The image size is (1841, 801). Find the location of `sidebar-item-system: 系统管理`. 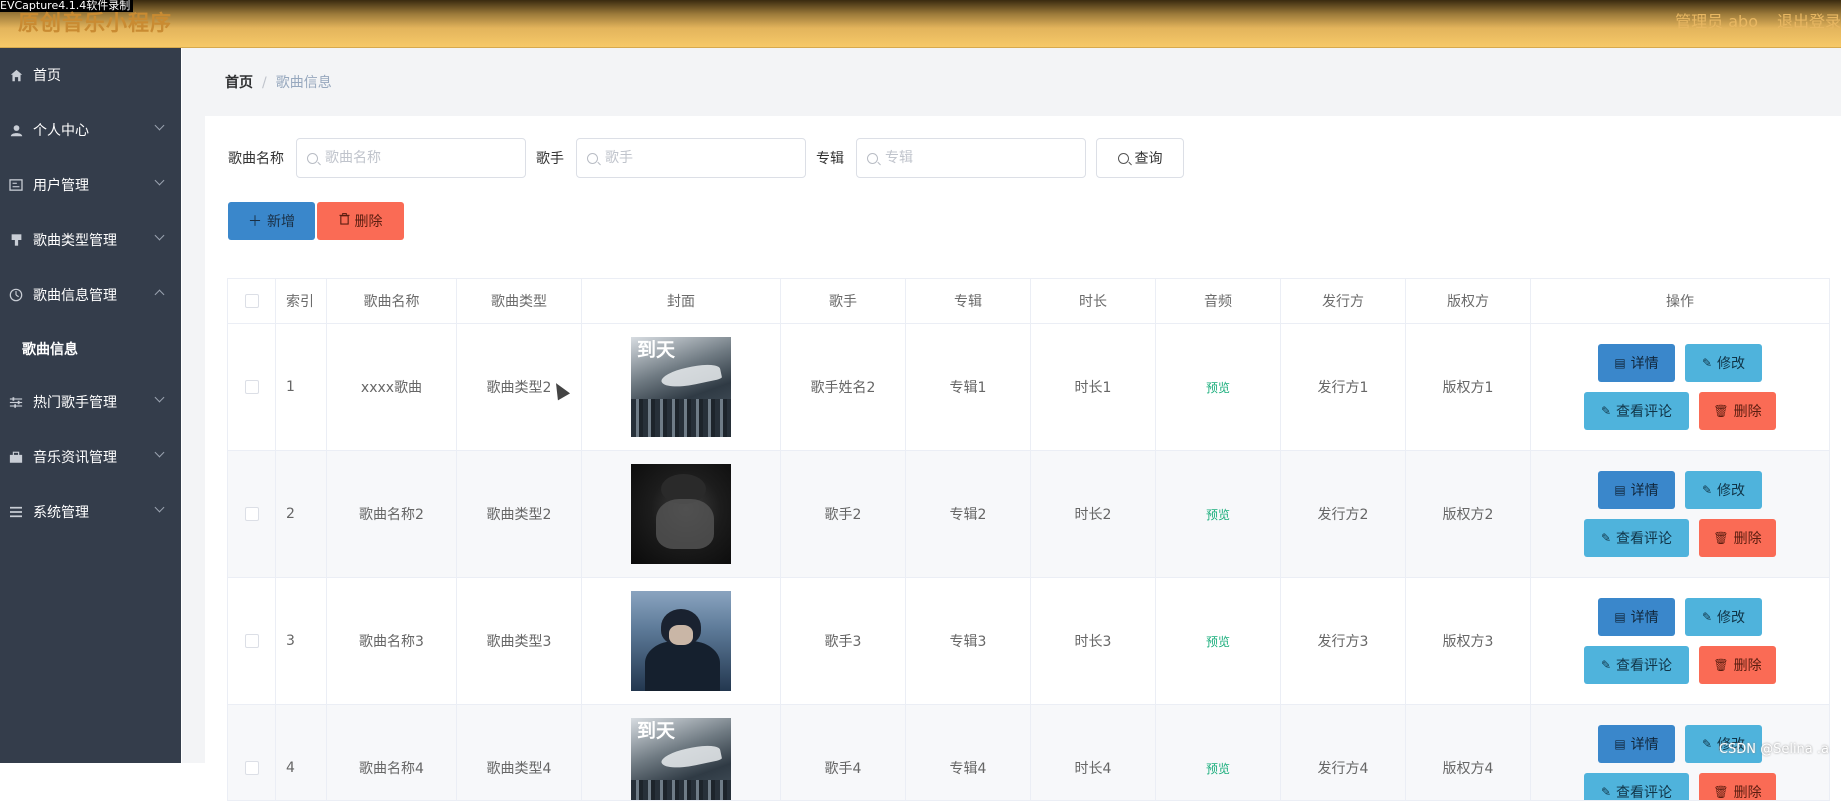

sidebar-item-system: 系统管理 is located at coordinates (90, 512).